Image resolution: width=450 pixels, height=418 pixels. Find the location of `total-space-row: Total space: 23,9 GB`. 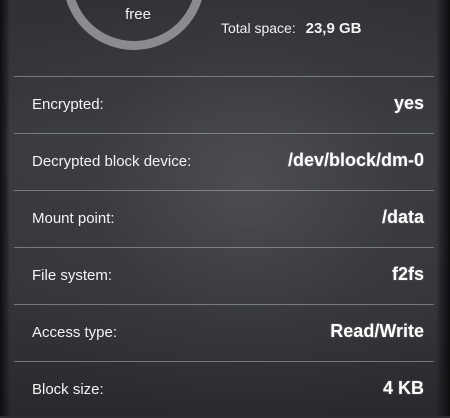

total-space-row: Total space: 23,9 GB is located at coordinates (291, 28).